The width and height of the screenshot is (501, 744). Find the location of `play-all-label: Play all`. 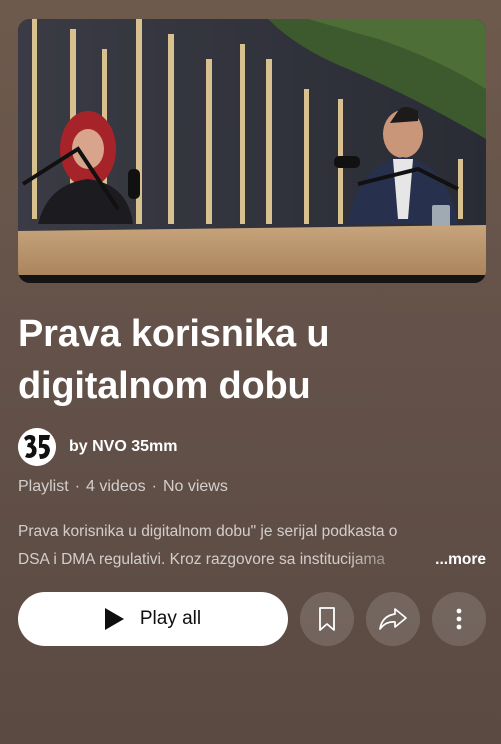

play-all-label: Play all is located at coordinates (170, 618).